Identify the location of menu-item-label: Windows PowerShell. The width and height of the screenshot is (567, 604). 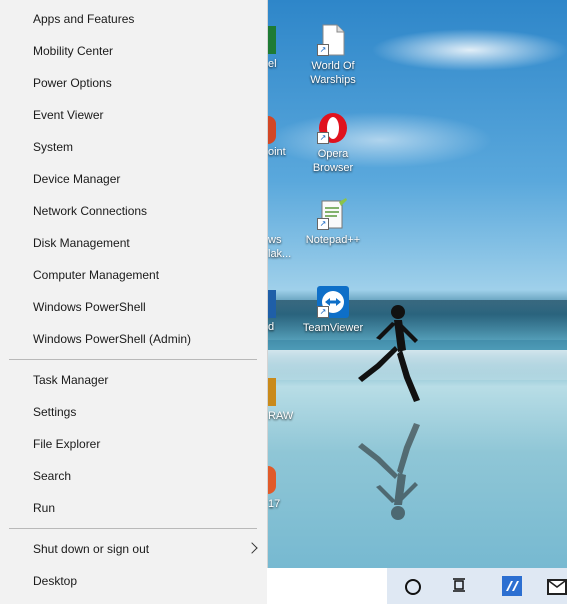
(89, 307).